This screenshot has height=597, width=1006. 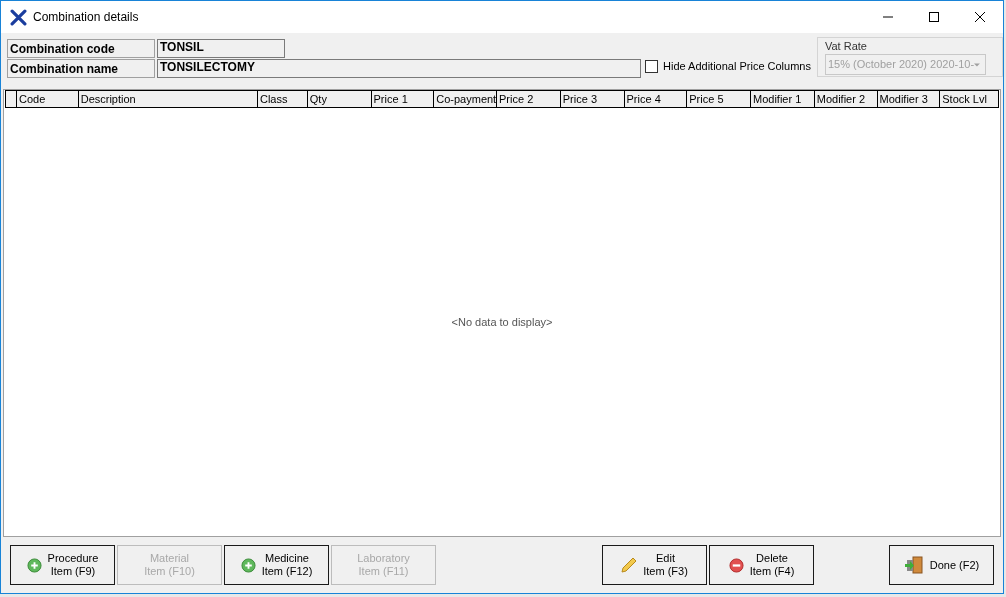 What do you see at coordinates (737, 66) in the screenshot?
I see `checkbox-label: Hide Additional Price Columns` at bounding box center [737, 66].